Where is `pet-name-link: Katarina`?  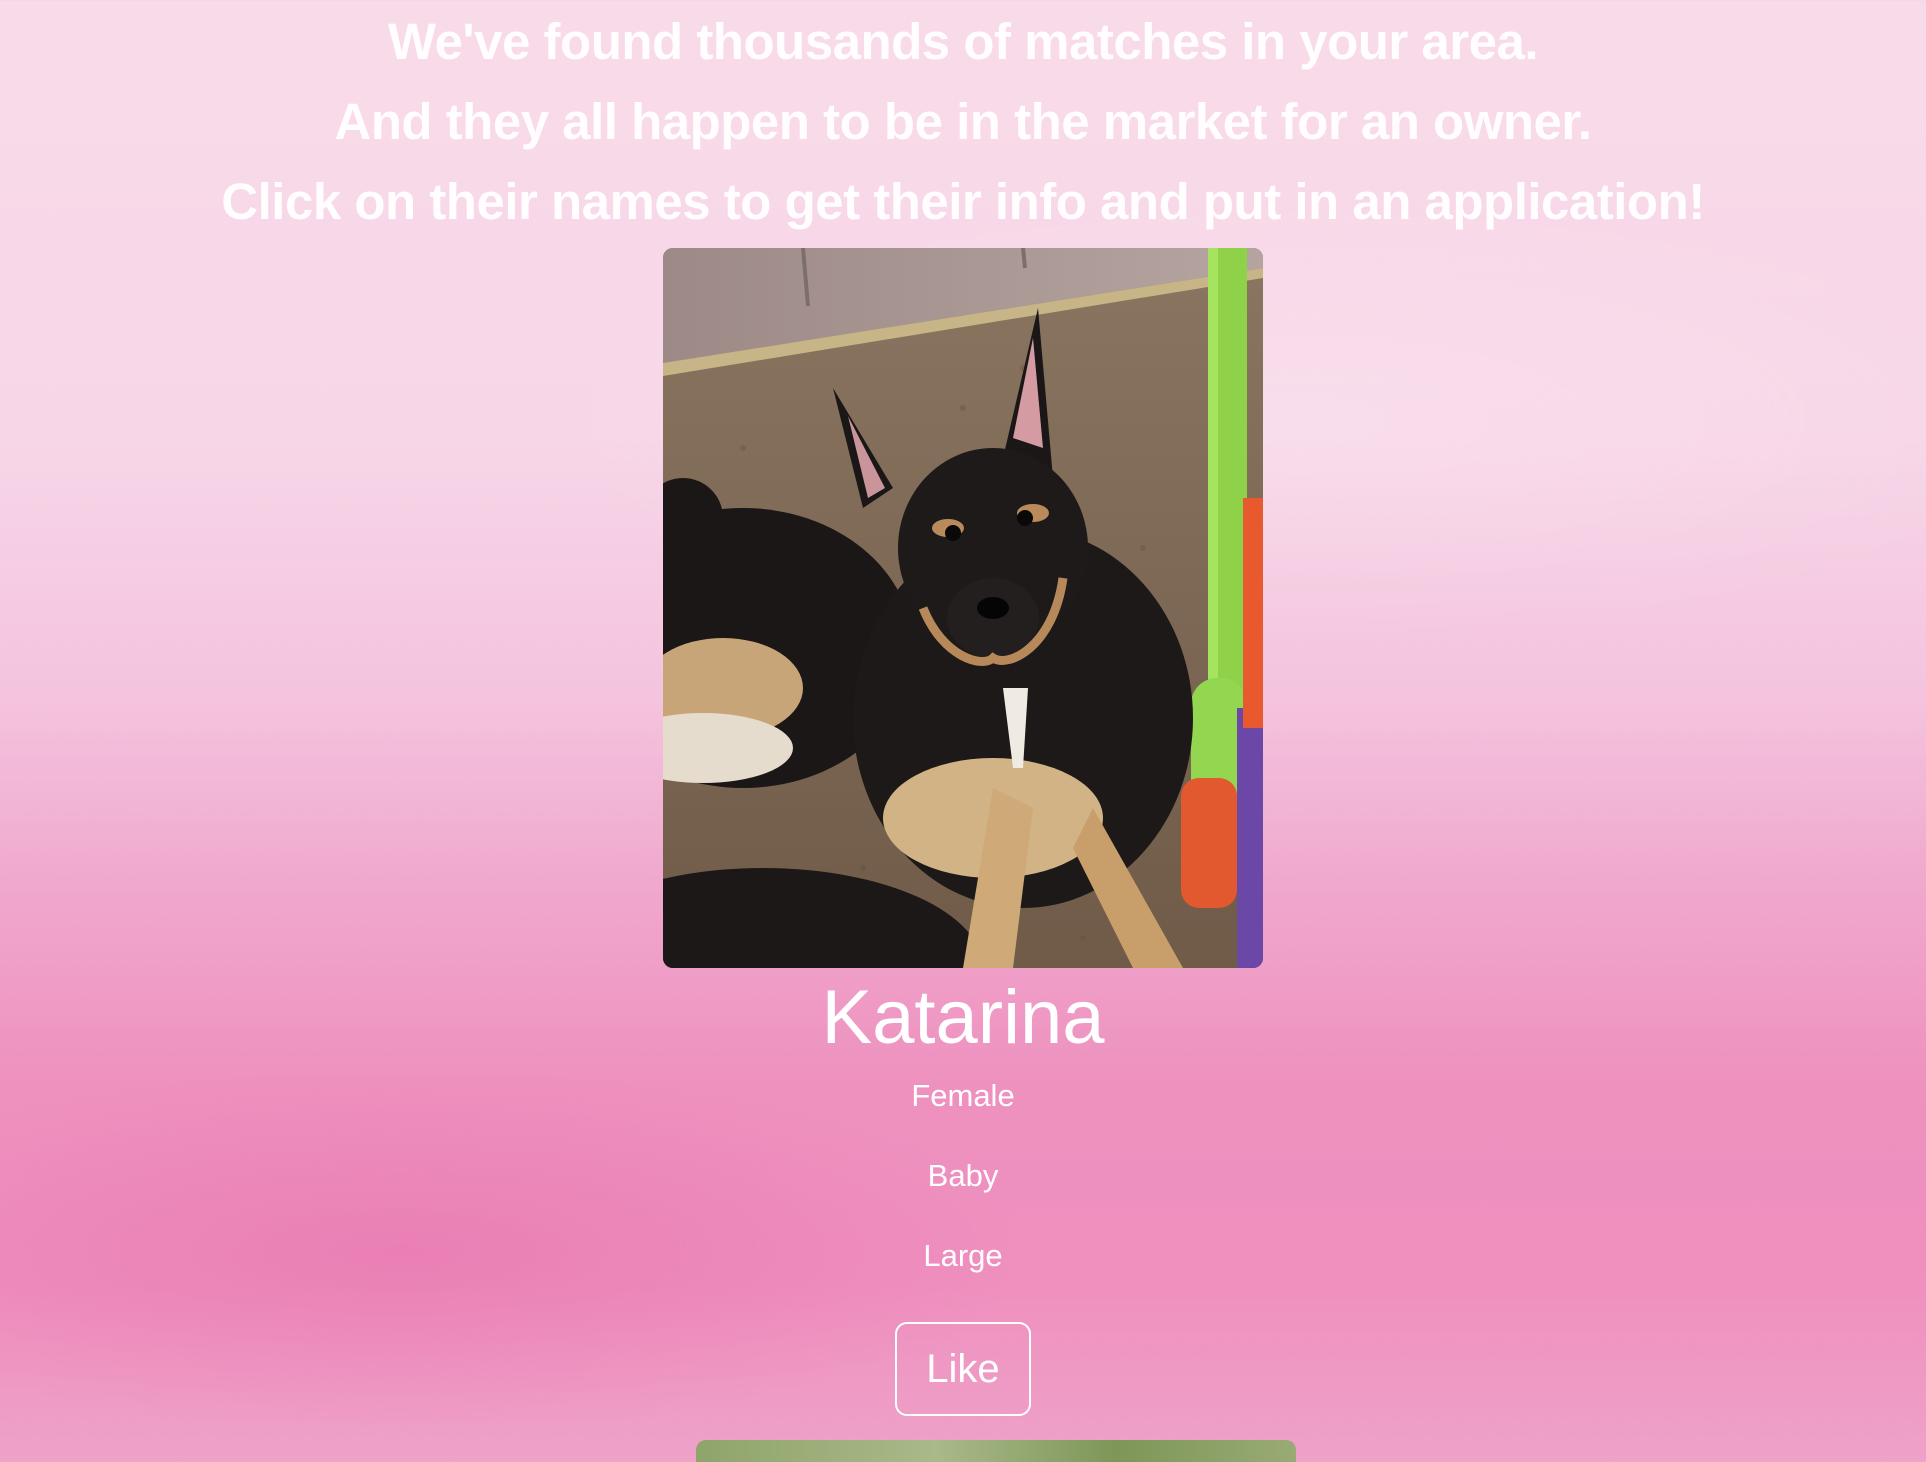
pet-name-link: Katarina is located at coordinates (963, 1018).